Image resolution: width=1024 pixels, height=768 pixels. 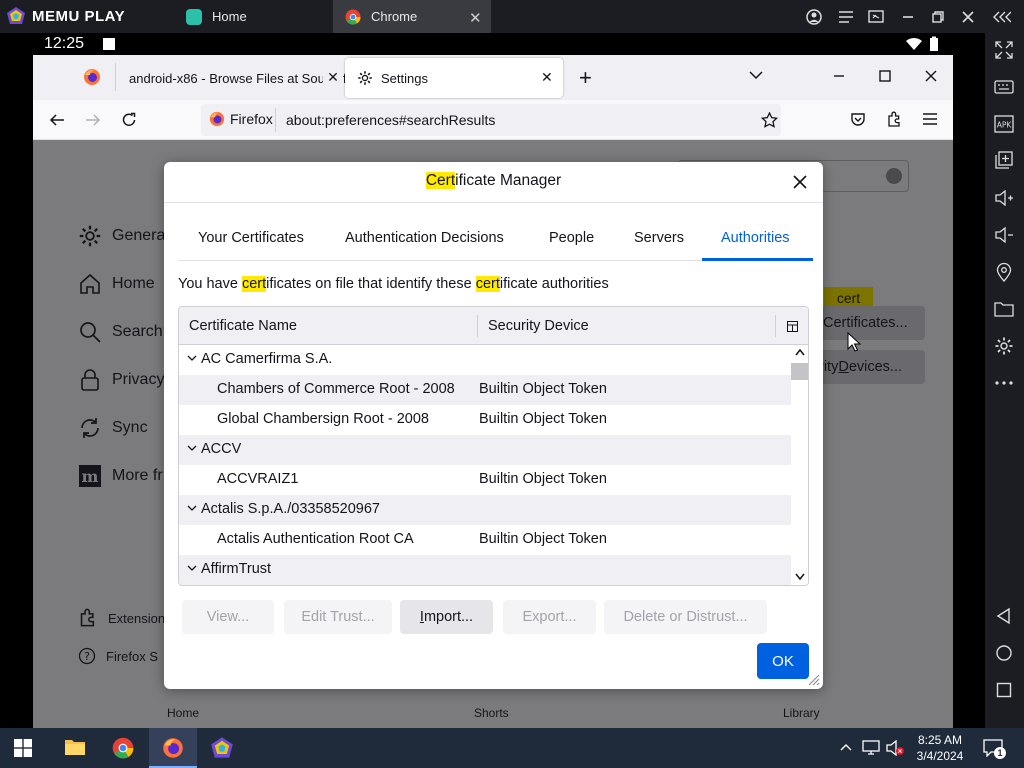 I want to click on column-picker-icon, so click(x=792, y=326).